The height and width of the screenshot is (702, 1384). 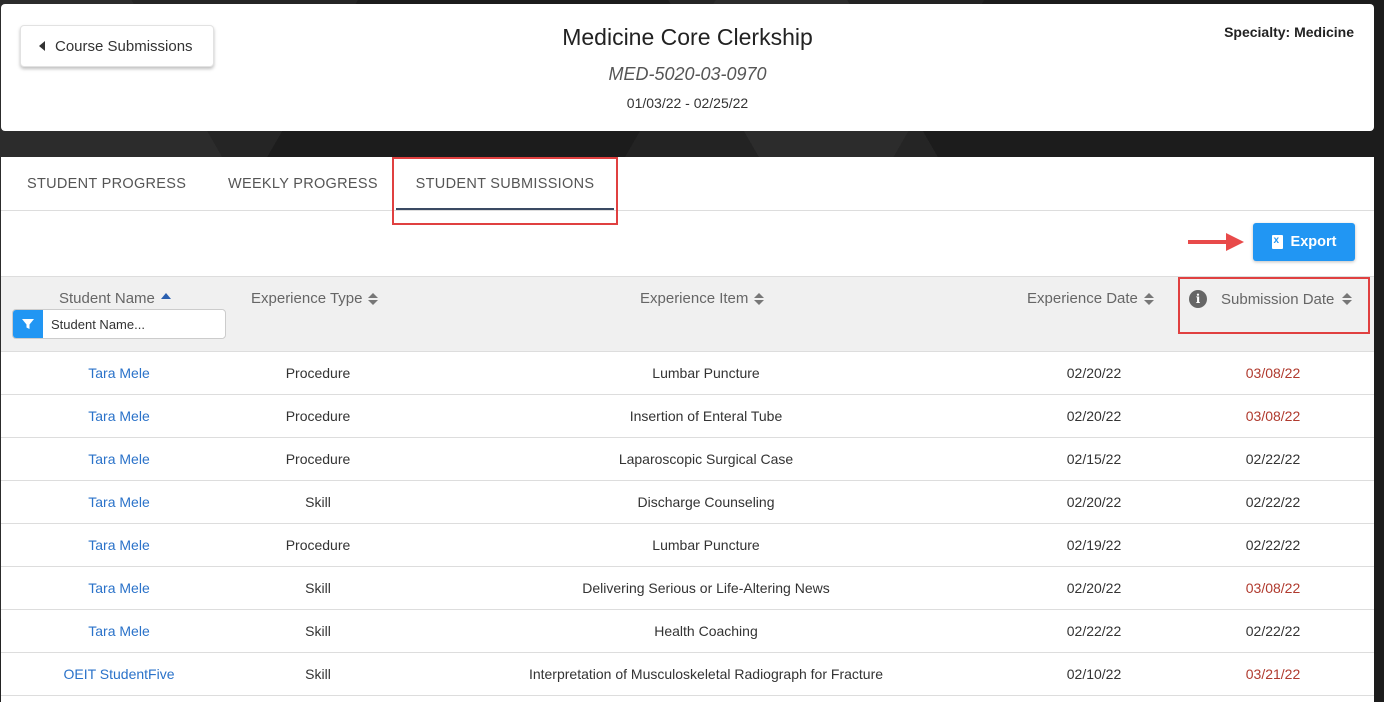 I want to click on column-student-name: Student Name, so click(x=115, y=298).